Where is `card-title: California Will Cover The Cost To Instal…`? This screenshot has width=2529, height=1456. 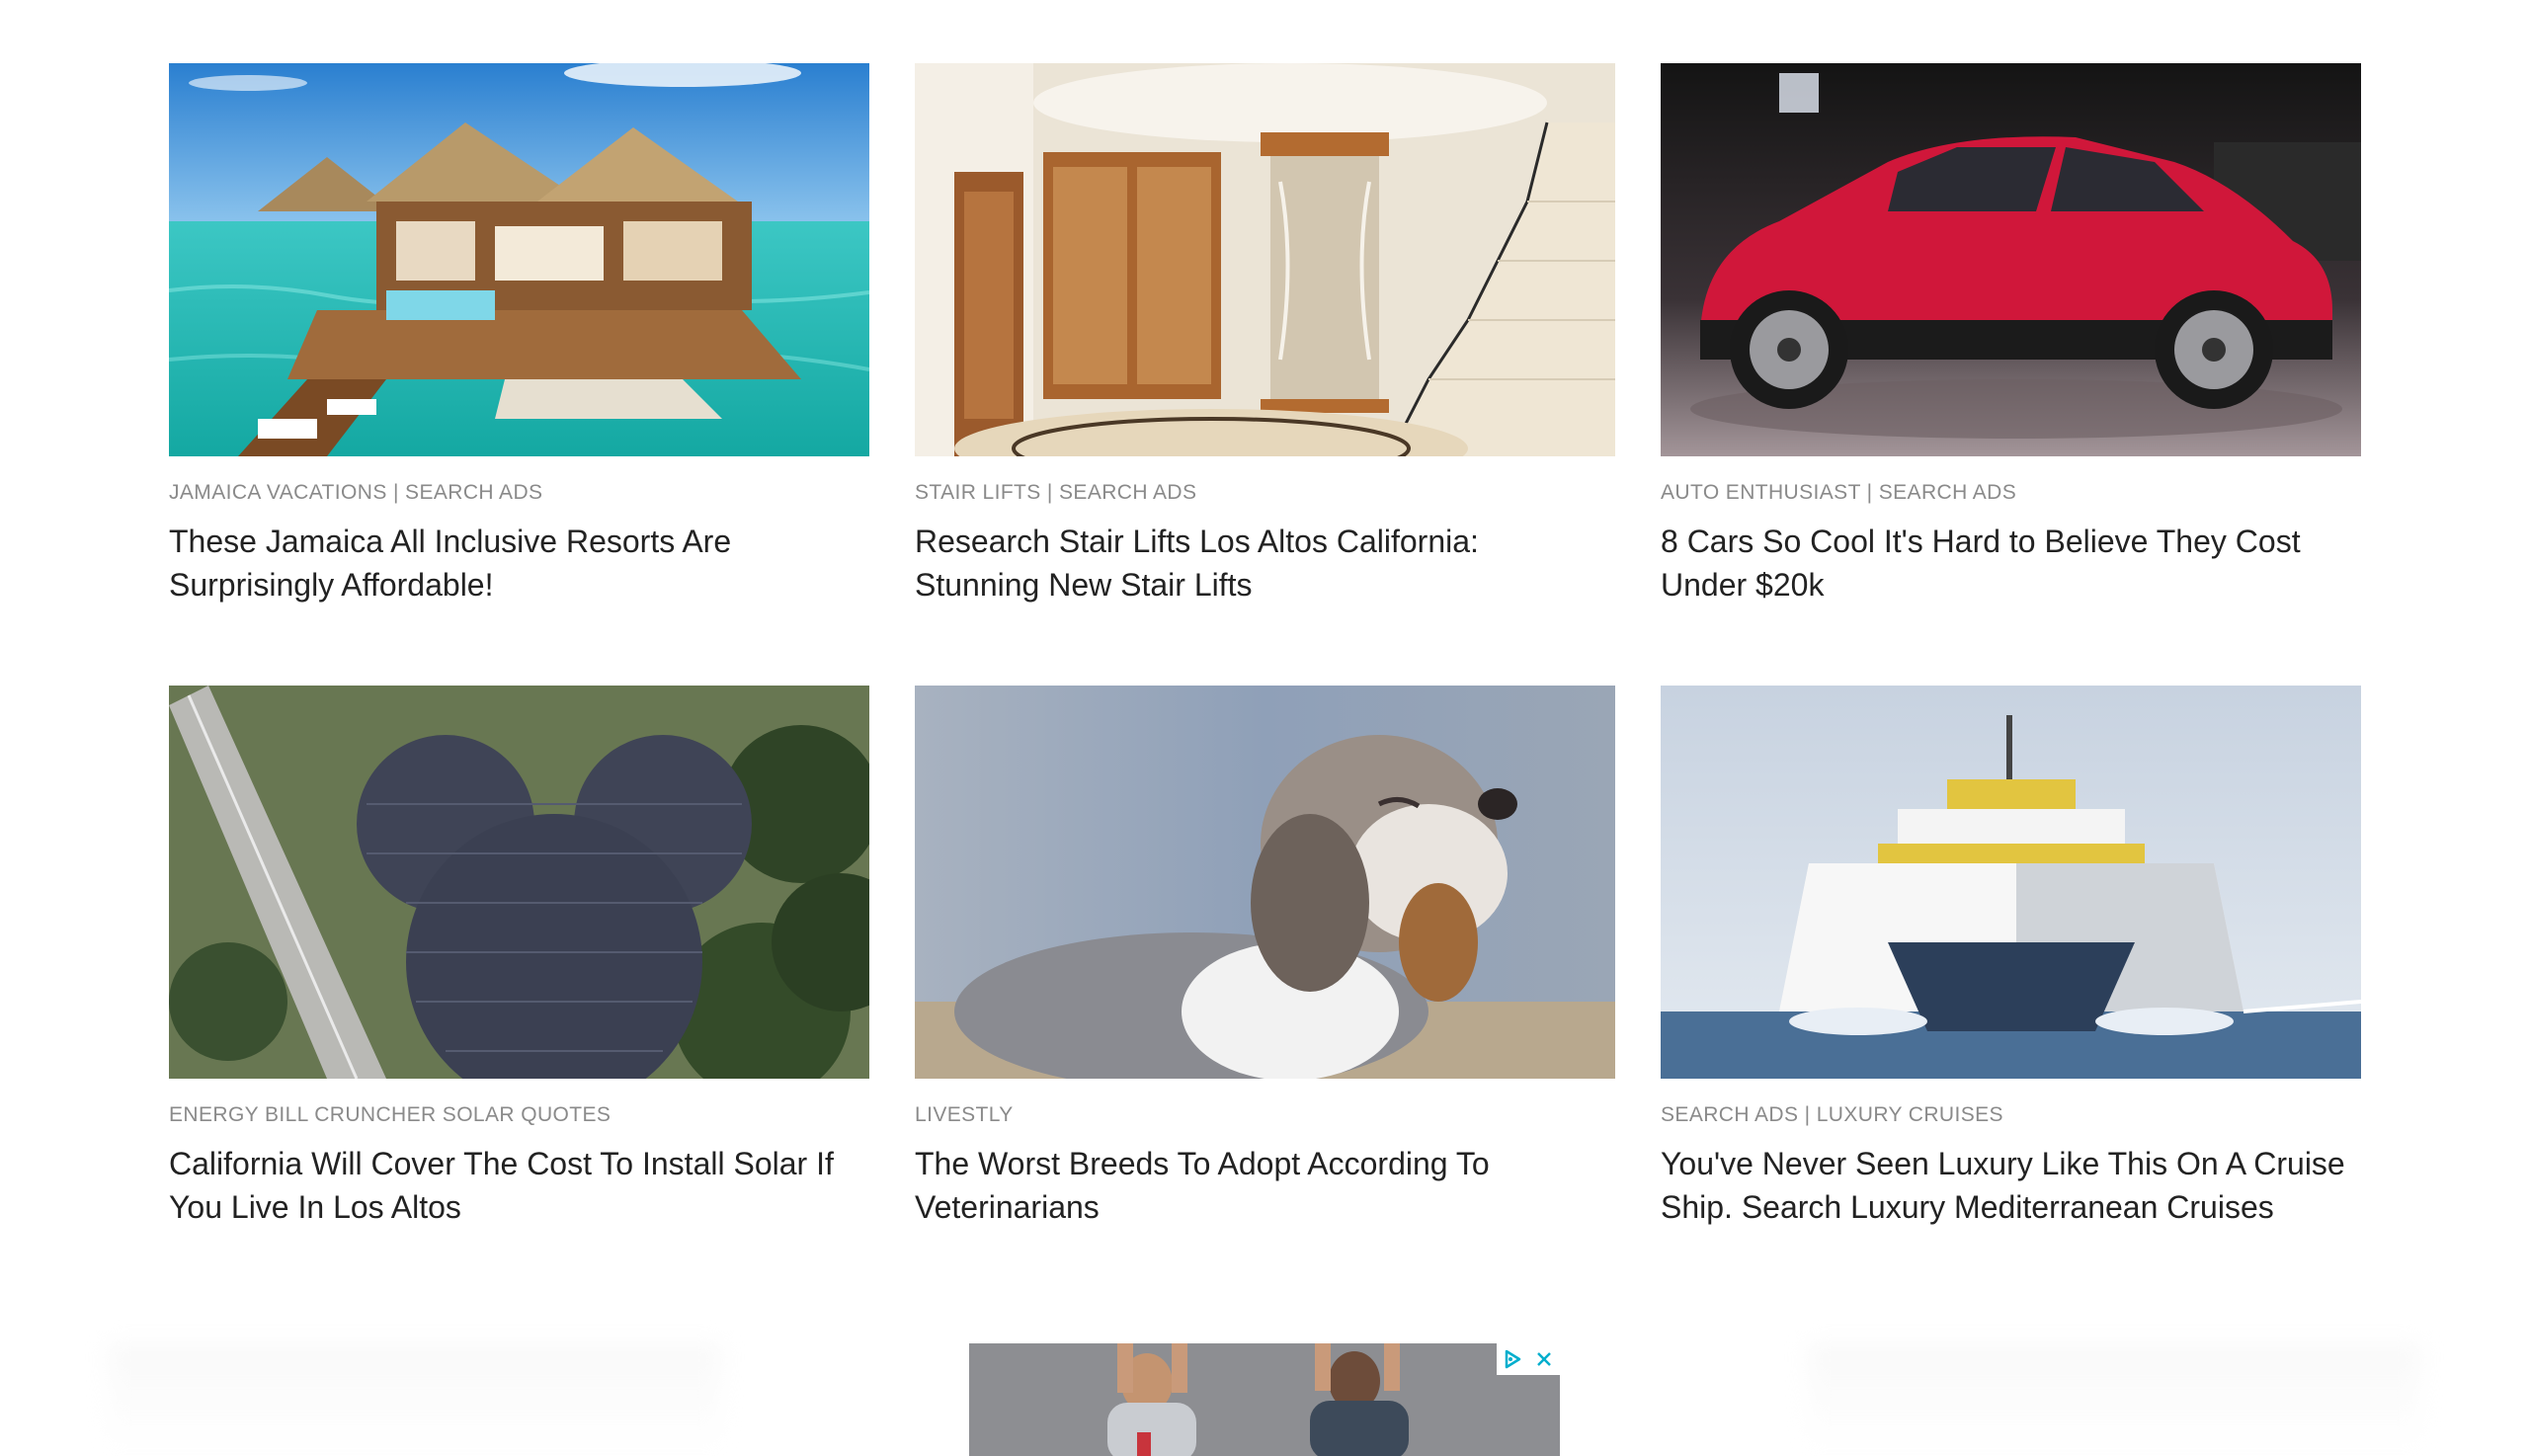
card-title: California Will Cover The Cost To Instal… is located at coordinates (514, 1185).